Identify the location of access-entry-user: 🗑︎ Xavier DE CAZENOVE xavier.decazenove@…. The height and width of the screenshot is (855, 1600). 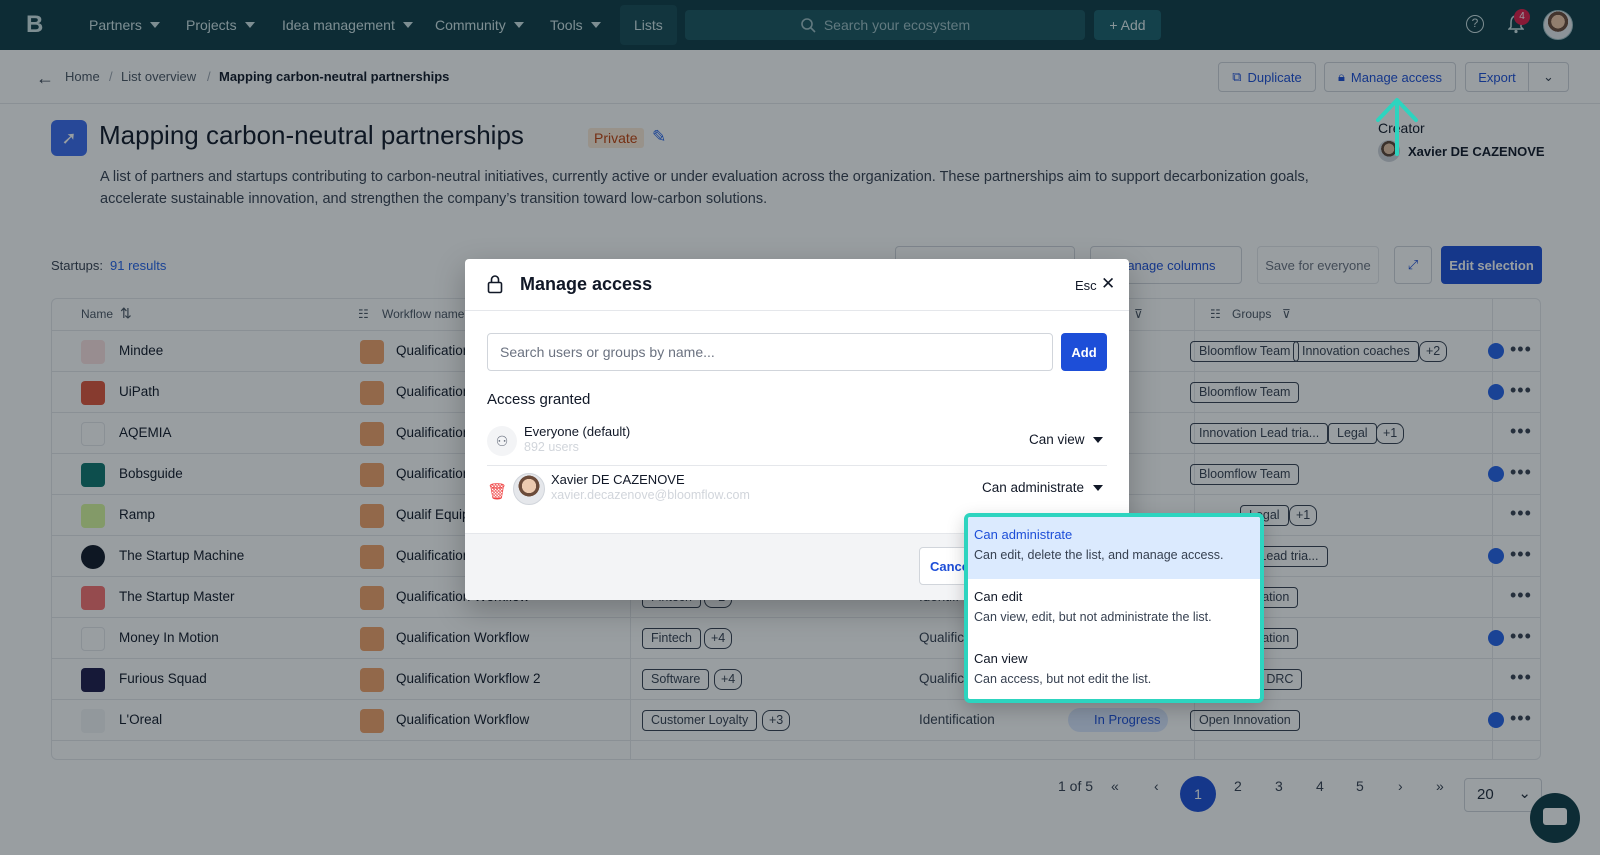
(797, 490).